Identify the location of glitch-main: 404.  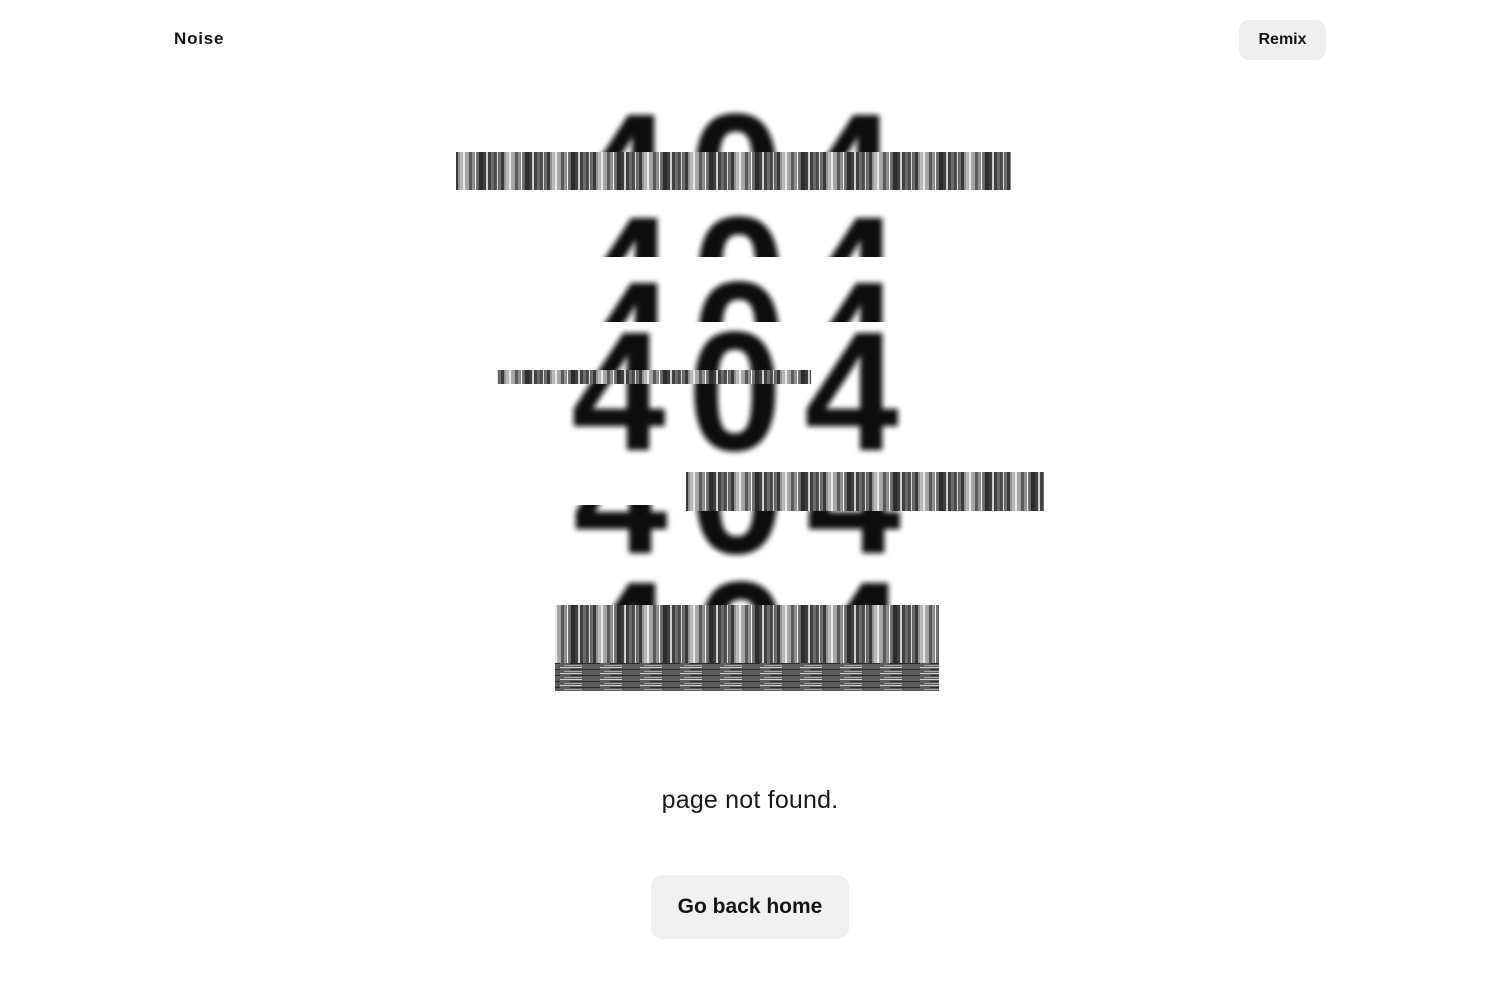
(746, 392).